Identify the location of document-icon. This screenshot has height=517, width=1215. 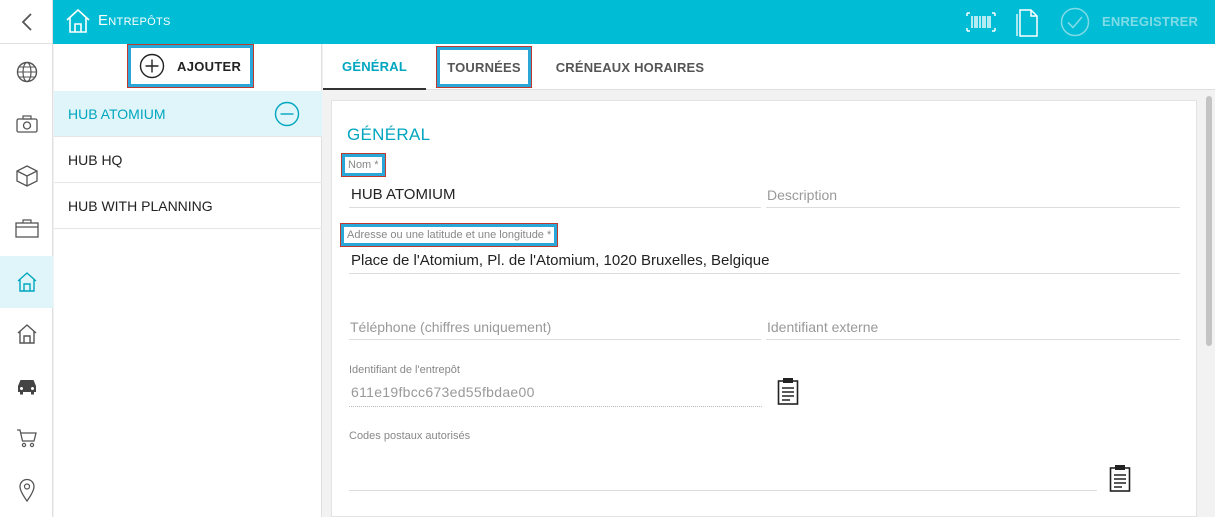
(1027, 23).